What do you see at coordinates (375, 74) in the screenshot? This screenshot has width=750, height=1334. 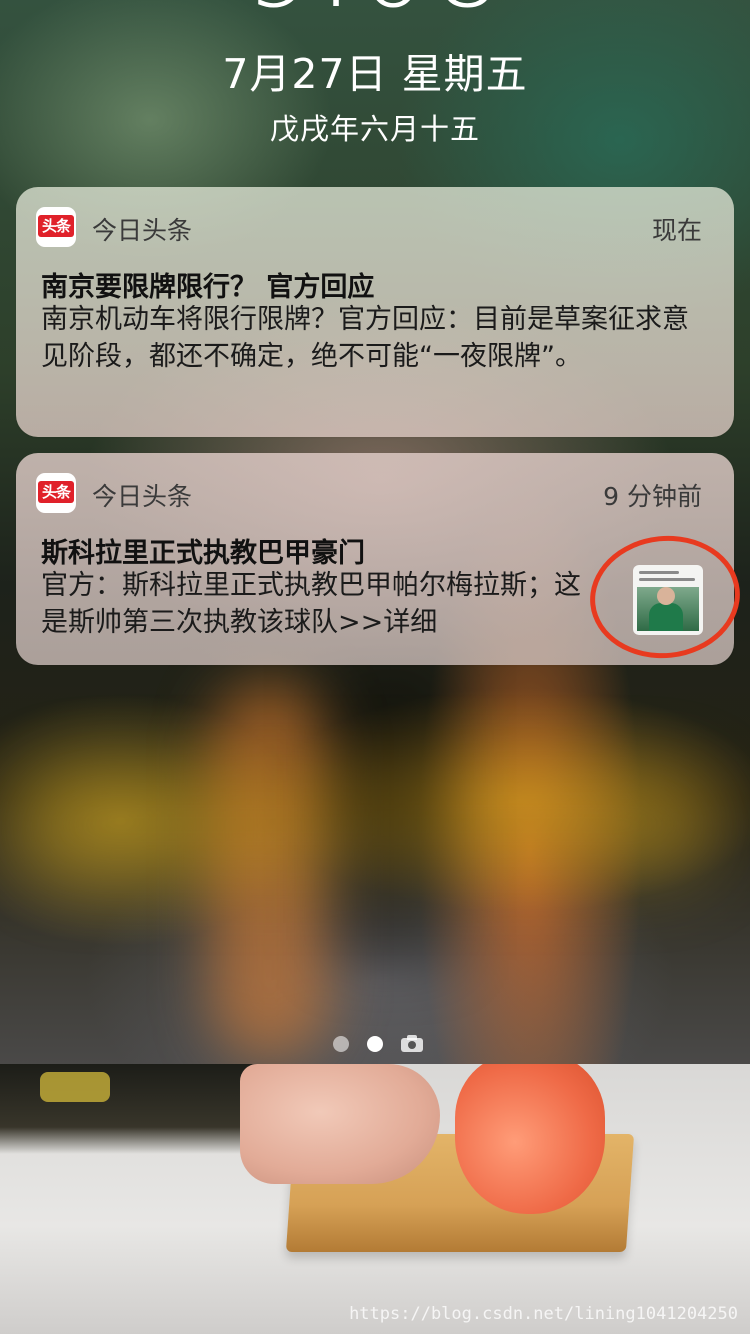 I see `lockscreen-date: 7月27日 星期五` at bounding box center [375, 74].